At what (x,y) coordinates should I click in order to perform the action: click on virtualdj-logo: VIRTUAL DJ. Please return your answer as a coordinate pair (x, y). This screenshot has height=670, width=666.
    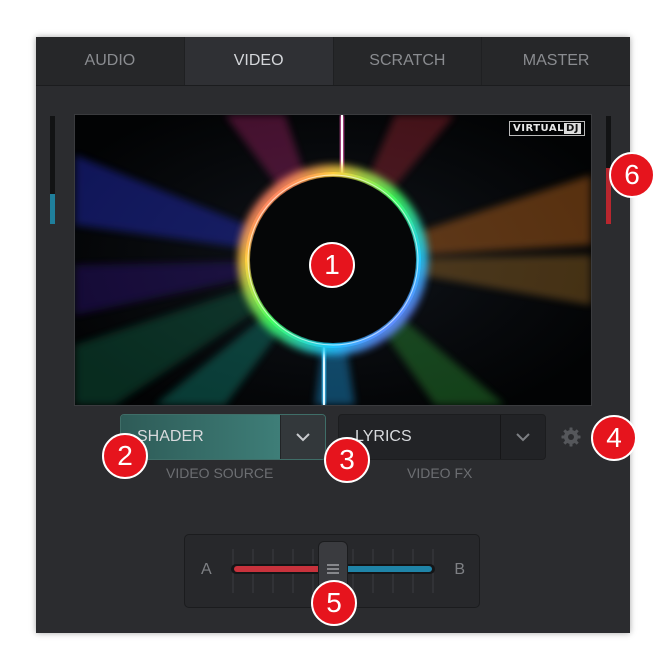
    Looking at the image, I should click on (547, 128).